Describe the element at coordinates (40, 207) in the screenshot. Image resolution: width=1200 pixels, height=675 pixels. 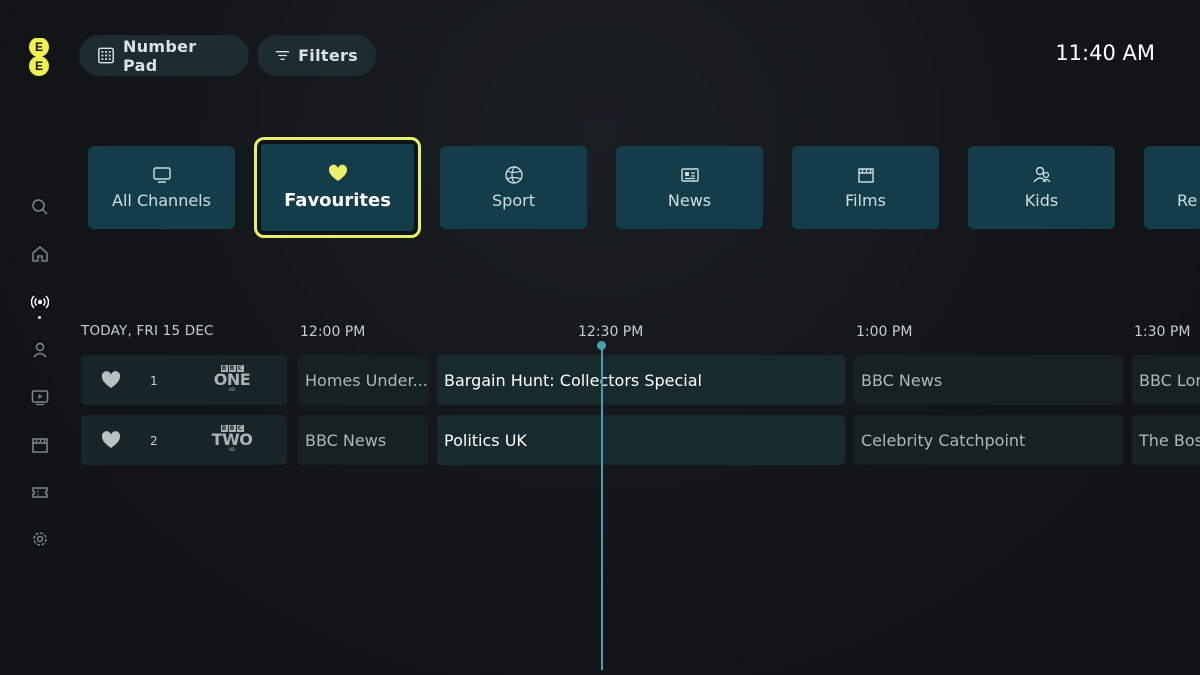
I see `search-icon` at that location.